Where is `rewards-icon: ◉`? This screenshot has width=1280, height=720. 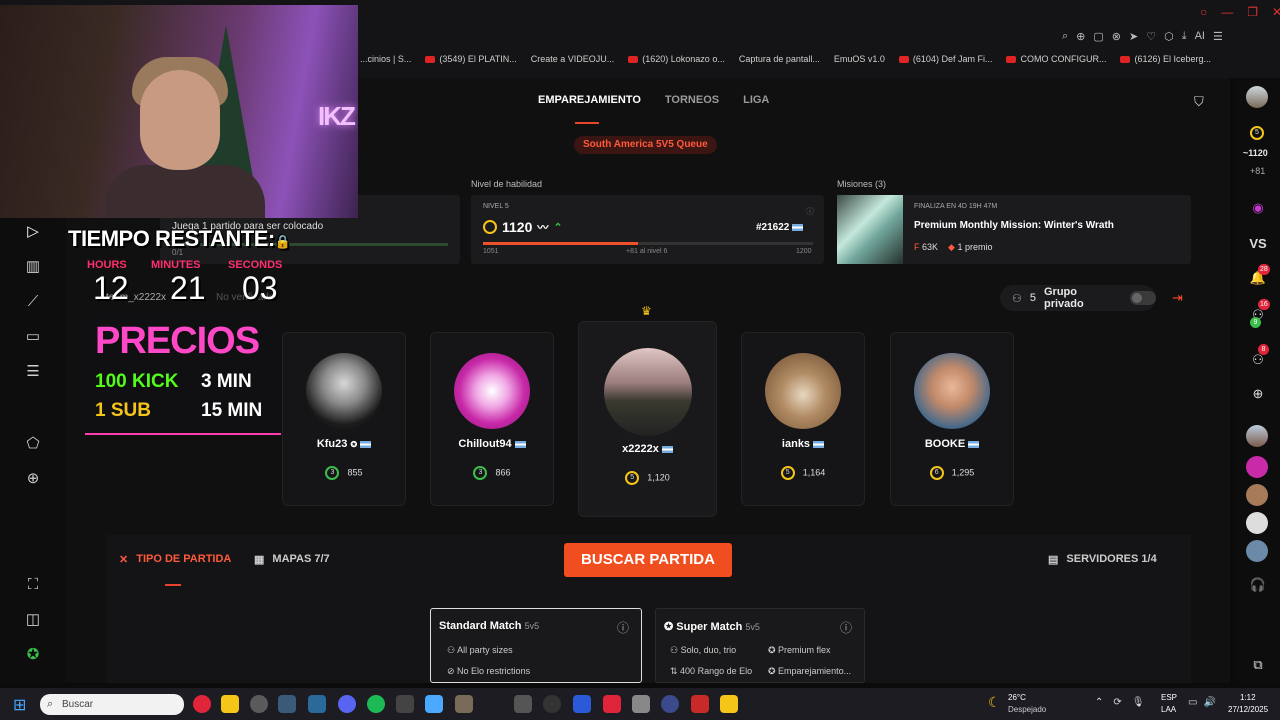
rewards-icon: ◉ is located at coordinates (1258, 208).